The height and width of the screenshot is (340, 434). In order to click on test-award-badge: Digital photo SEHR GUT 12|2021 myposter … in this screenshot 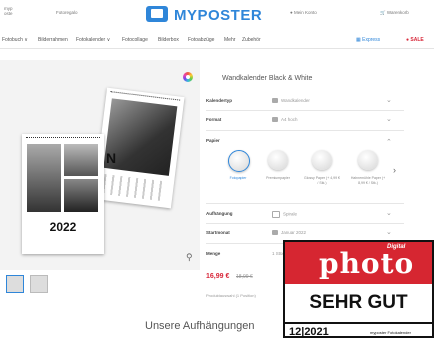, I will do `click(358, 289)`.